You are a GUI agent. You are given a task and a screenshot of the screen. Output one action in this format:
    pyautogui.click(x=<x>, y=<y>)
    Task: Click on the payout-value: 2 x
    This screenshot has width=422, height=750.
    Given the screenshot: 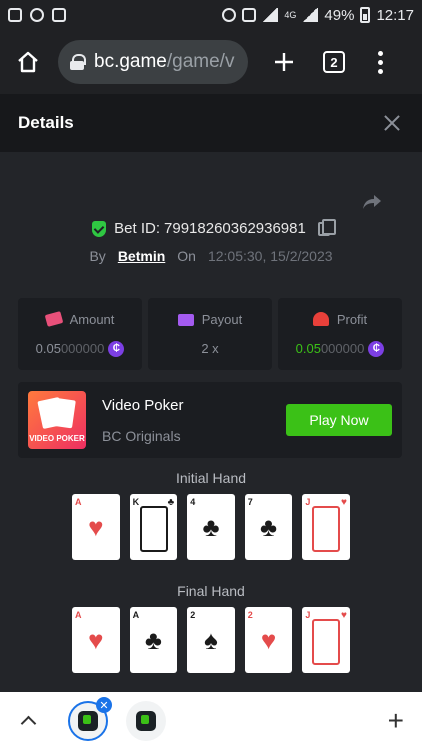 What is the action you would take?
    pyautogui.click(x=210, y=348)
    